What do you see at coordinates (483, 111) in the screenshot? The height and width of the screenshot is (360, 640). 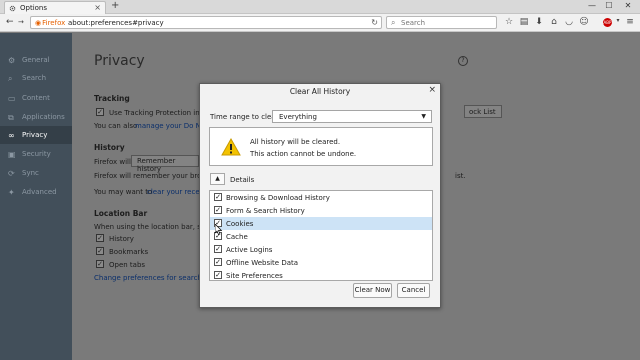 I see `exceptions-button: ock List` at bounding box center [483, 111].